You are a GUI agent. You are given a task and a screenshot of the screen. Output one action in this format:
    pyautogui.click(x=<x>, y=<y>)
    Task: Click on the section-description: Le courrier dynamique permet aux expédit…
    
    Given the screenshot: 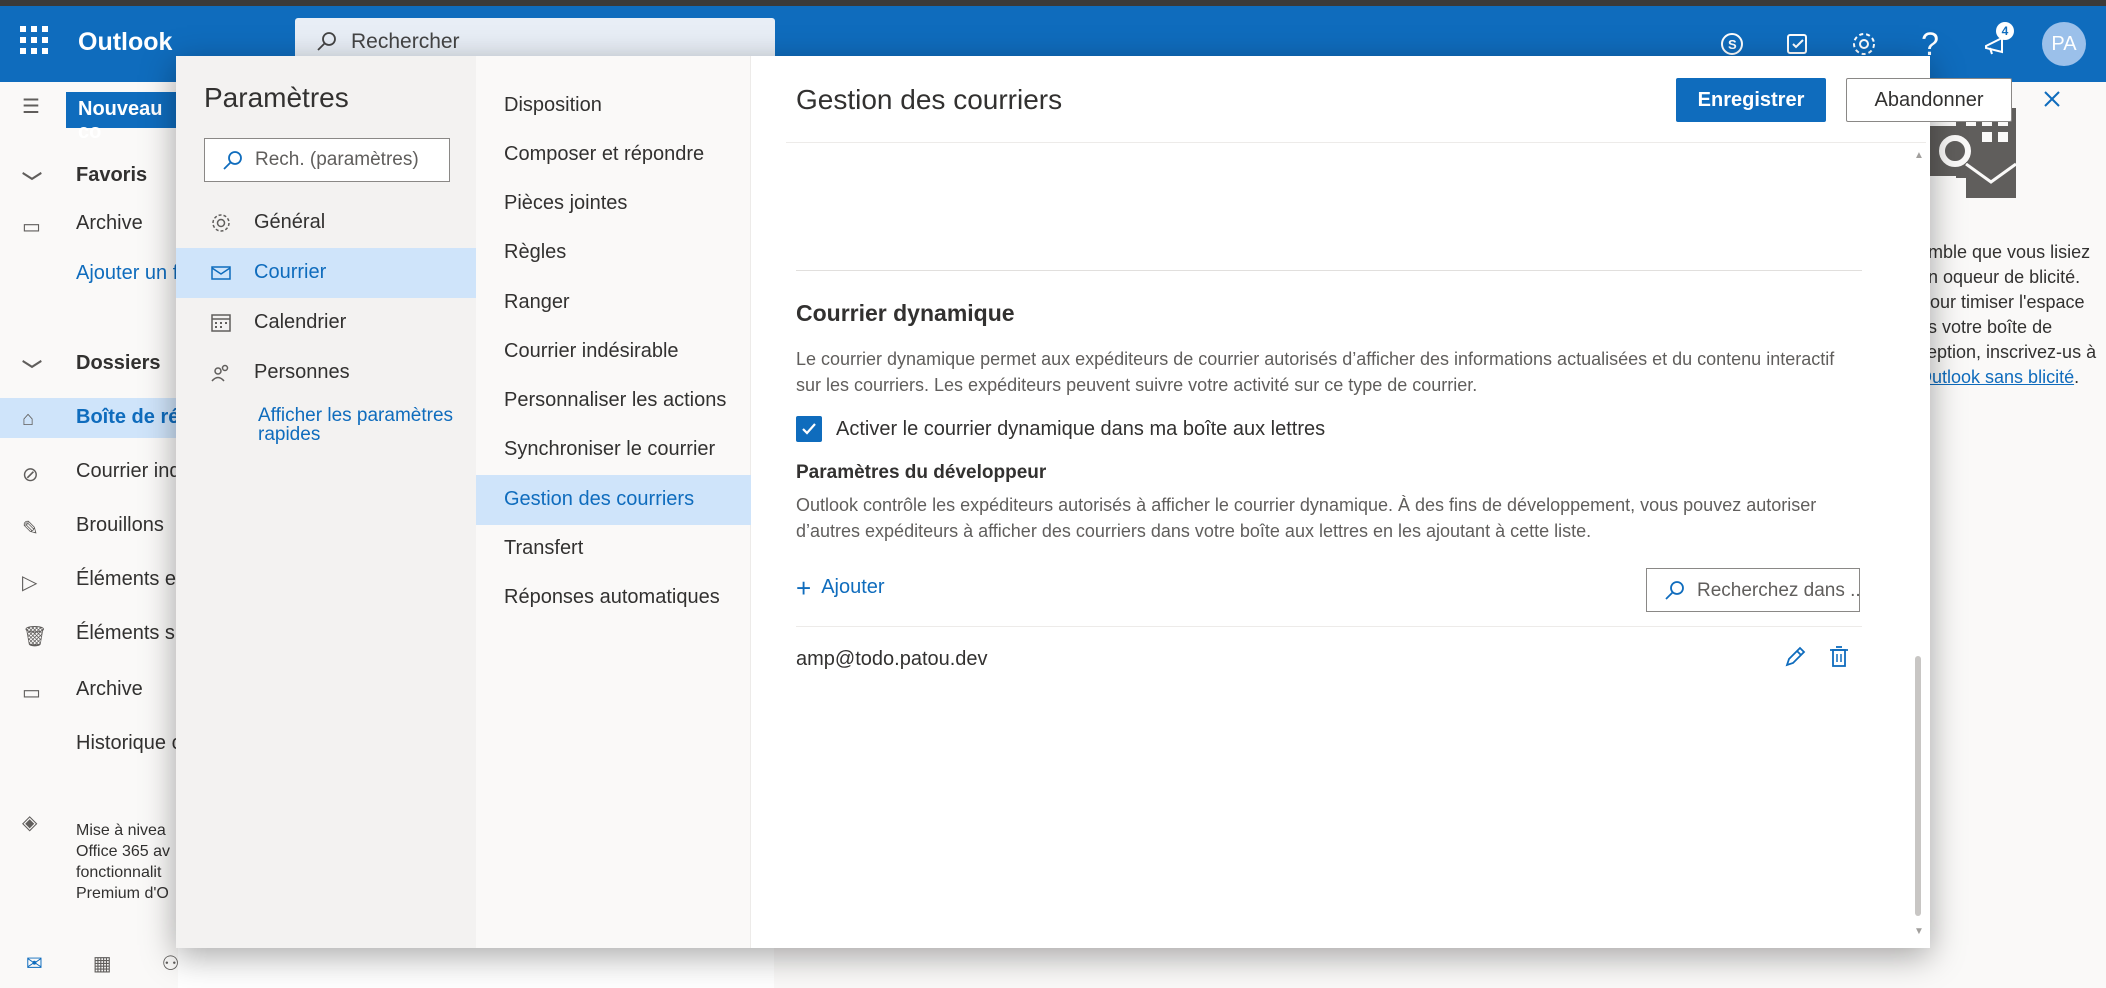 What is the action you would take?
    pyautogui.click(x=1315, y=372)
    